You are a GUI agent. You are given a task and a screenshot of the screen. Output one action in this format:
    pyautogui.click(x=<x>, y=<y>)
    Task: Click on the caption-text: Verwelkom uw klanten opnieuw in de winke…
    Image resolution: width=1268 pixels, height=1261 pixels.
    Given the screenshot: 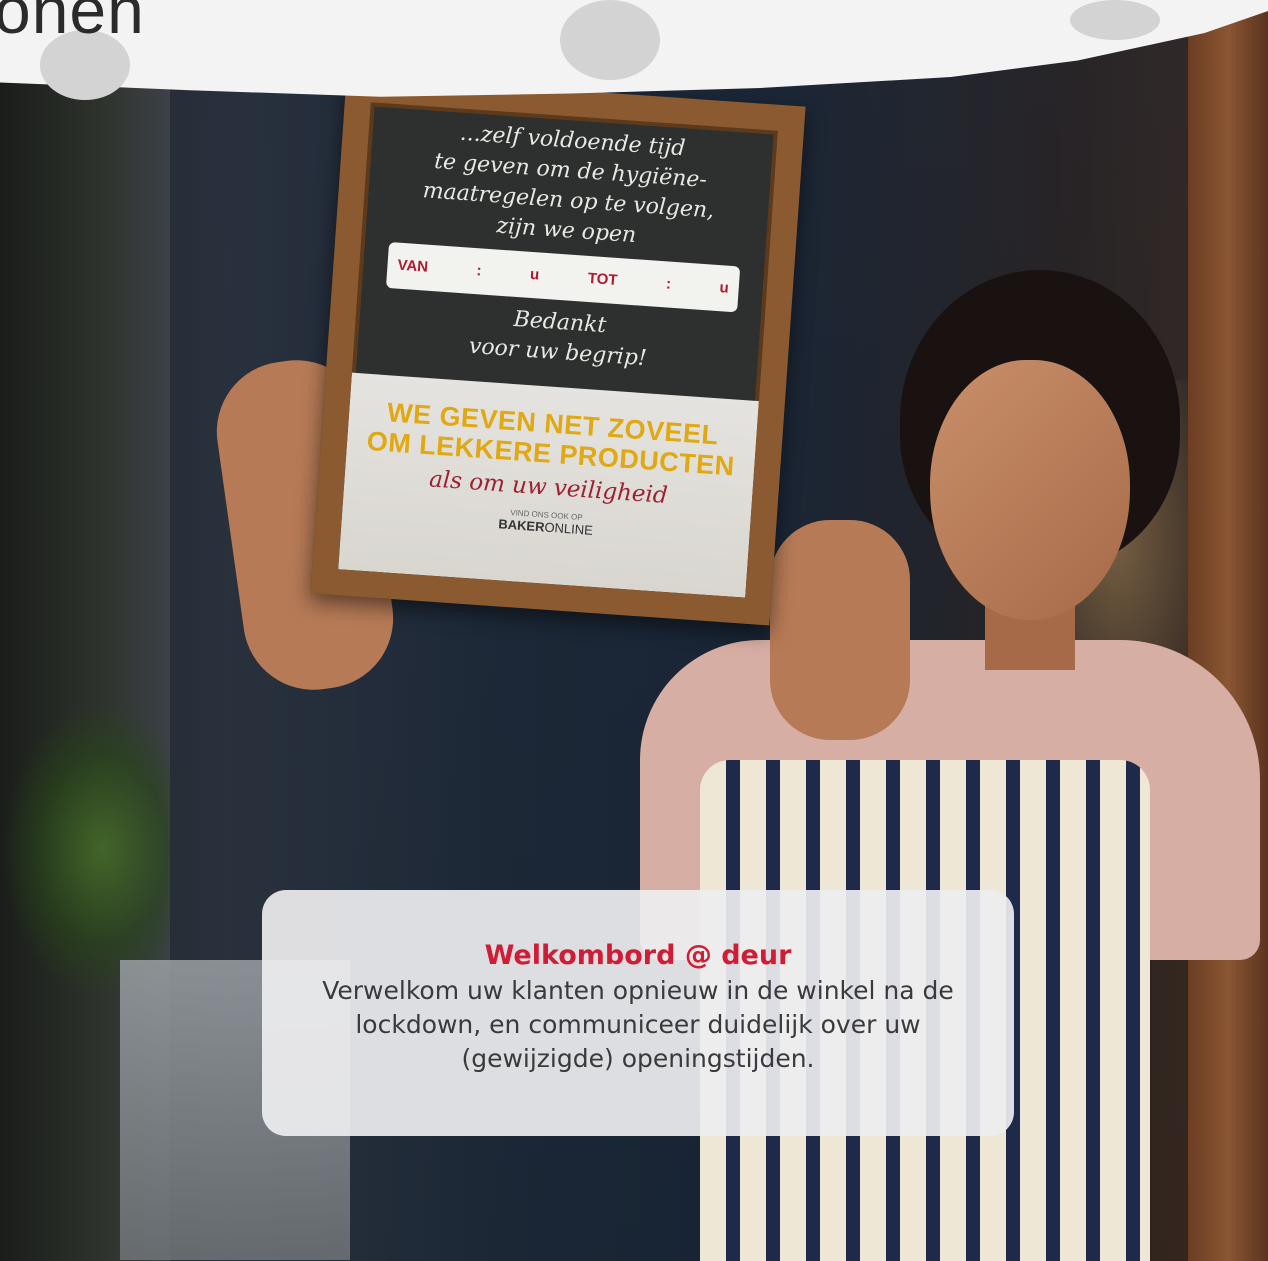 What is the action you would take?
    pyautogui.click(x=638, y=1024)
    